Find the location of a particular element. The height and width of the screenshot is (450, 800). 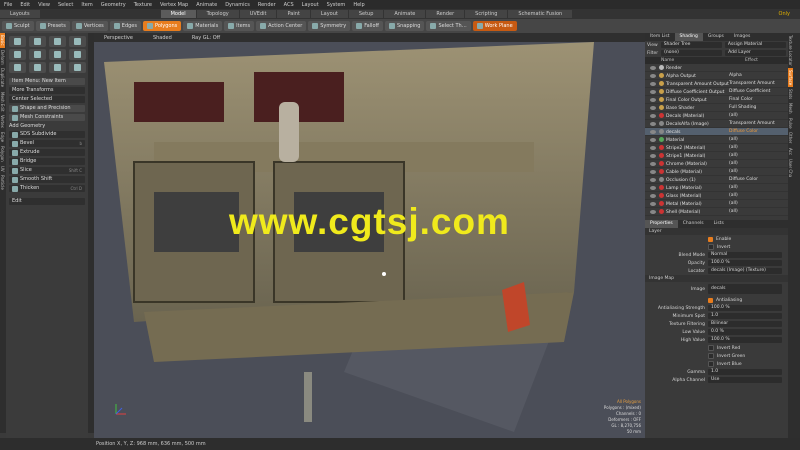

only-toggle: Only is located at coordinates (784, 14).